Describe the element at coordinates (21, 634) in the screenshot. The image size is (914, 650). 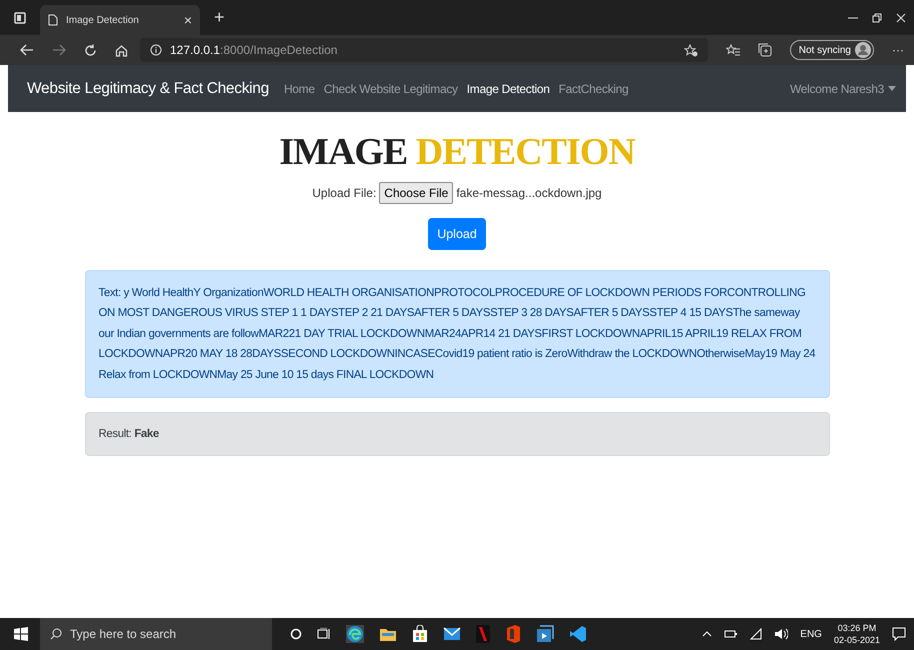
I see `start-icon` at that location.